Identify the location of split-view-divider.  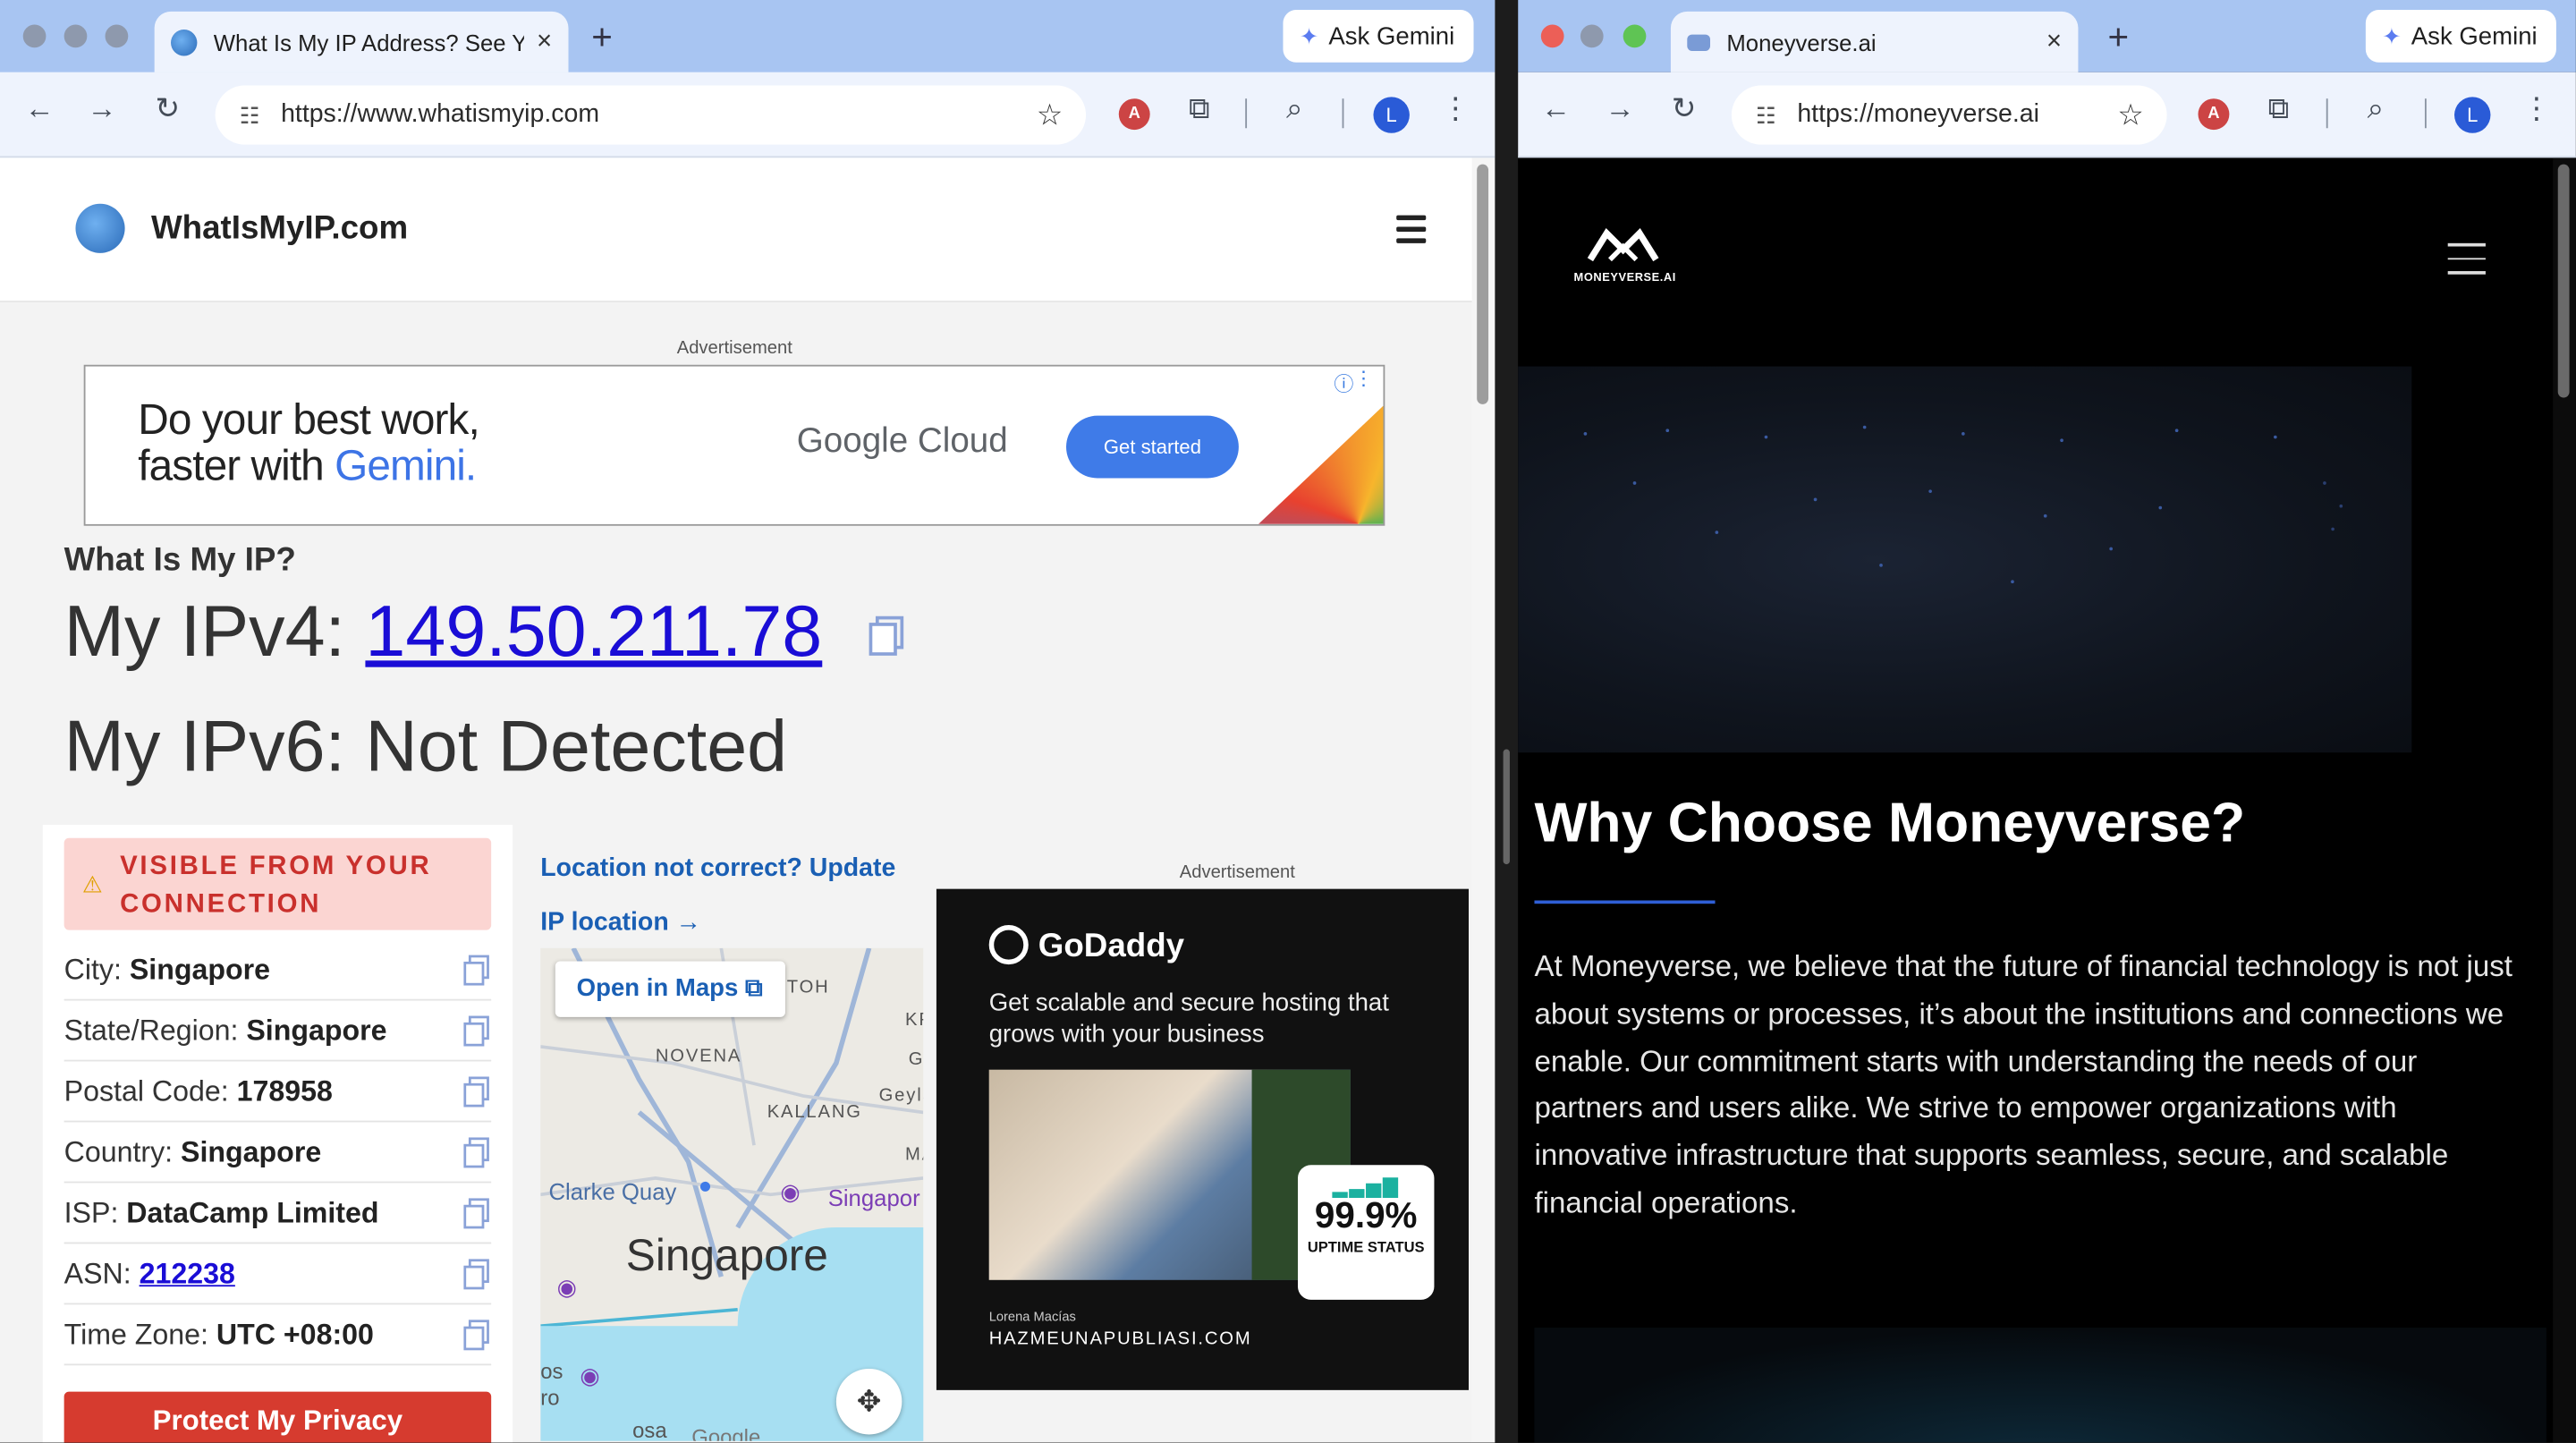
(1507, 721).